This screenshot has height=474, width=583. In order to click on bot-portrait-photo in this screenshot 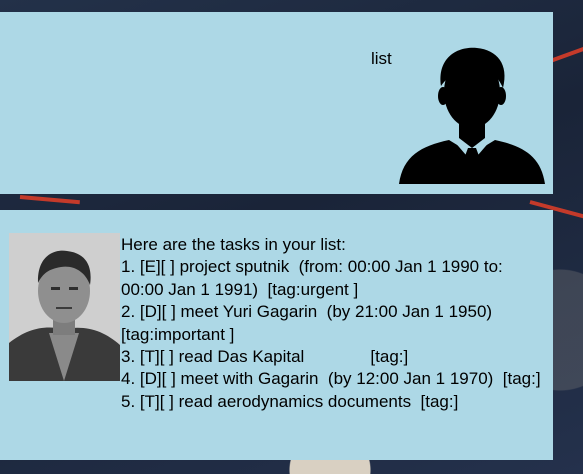, I will do `click(64, 307)`.